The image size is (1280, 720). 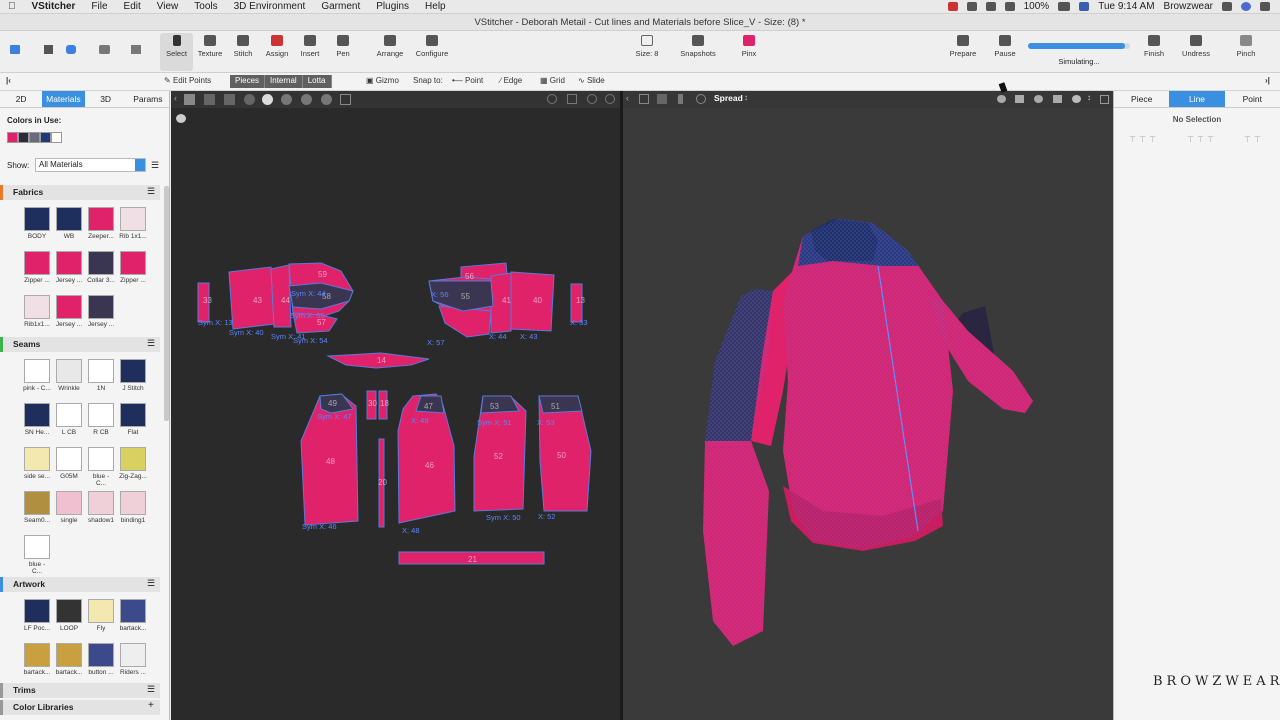 What do you see at coordinates (382, 80) in the screenshot?
I see `gizmo-toggle: ▣ Gizmo` at bounding box center [382, 80].